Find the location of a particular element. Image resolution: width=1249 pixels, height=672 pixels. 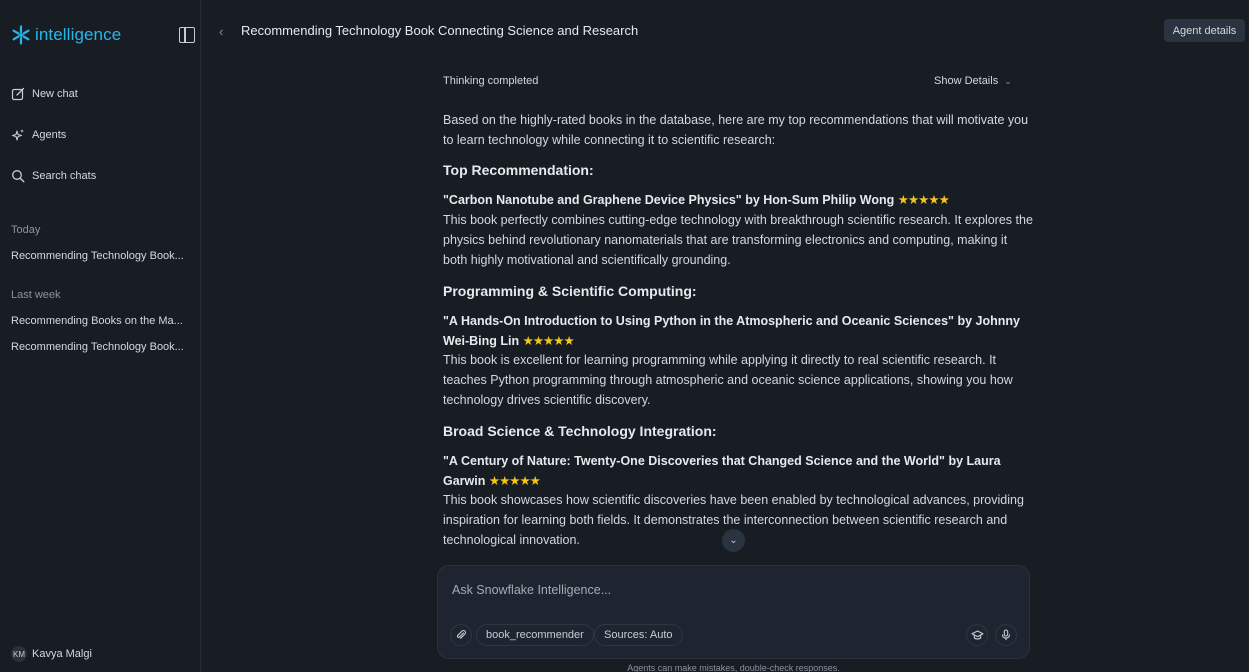

microphone-icon is located at coordinates (1006, 634).